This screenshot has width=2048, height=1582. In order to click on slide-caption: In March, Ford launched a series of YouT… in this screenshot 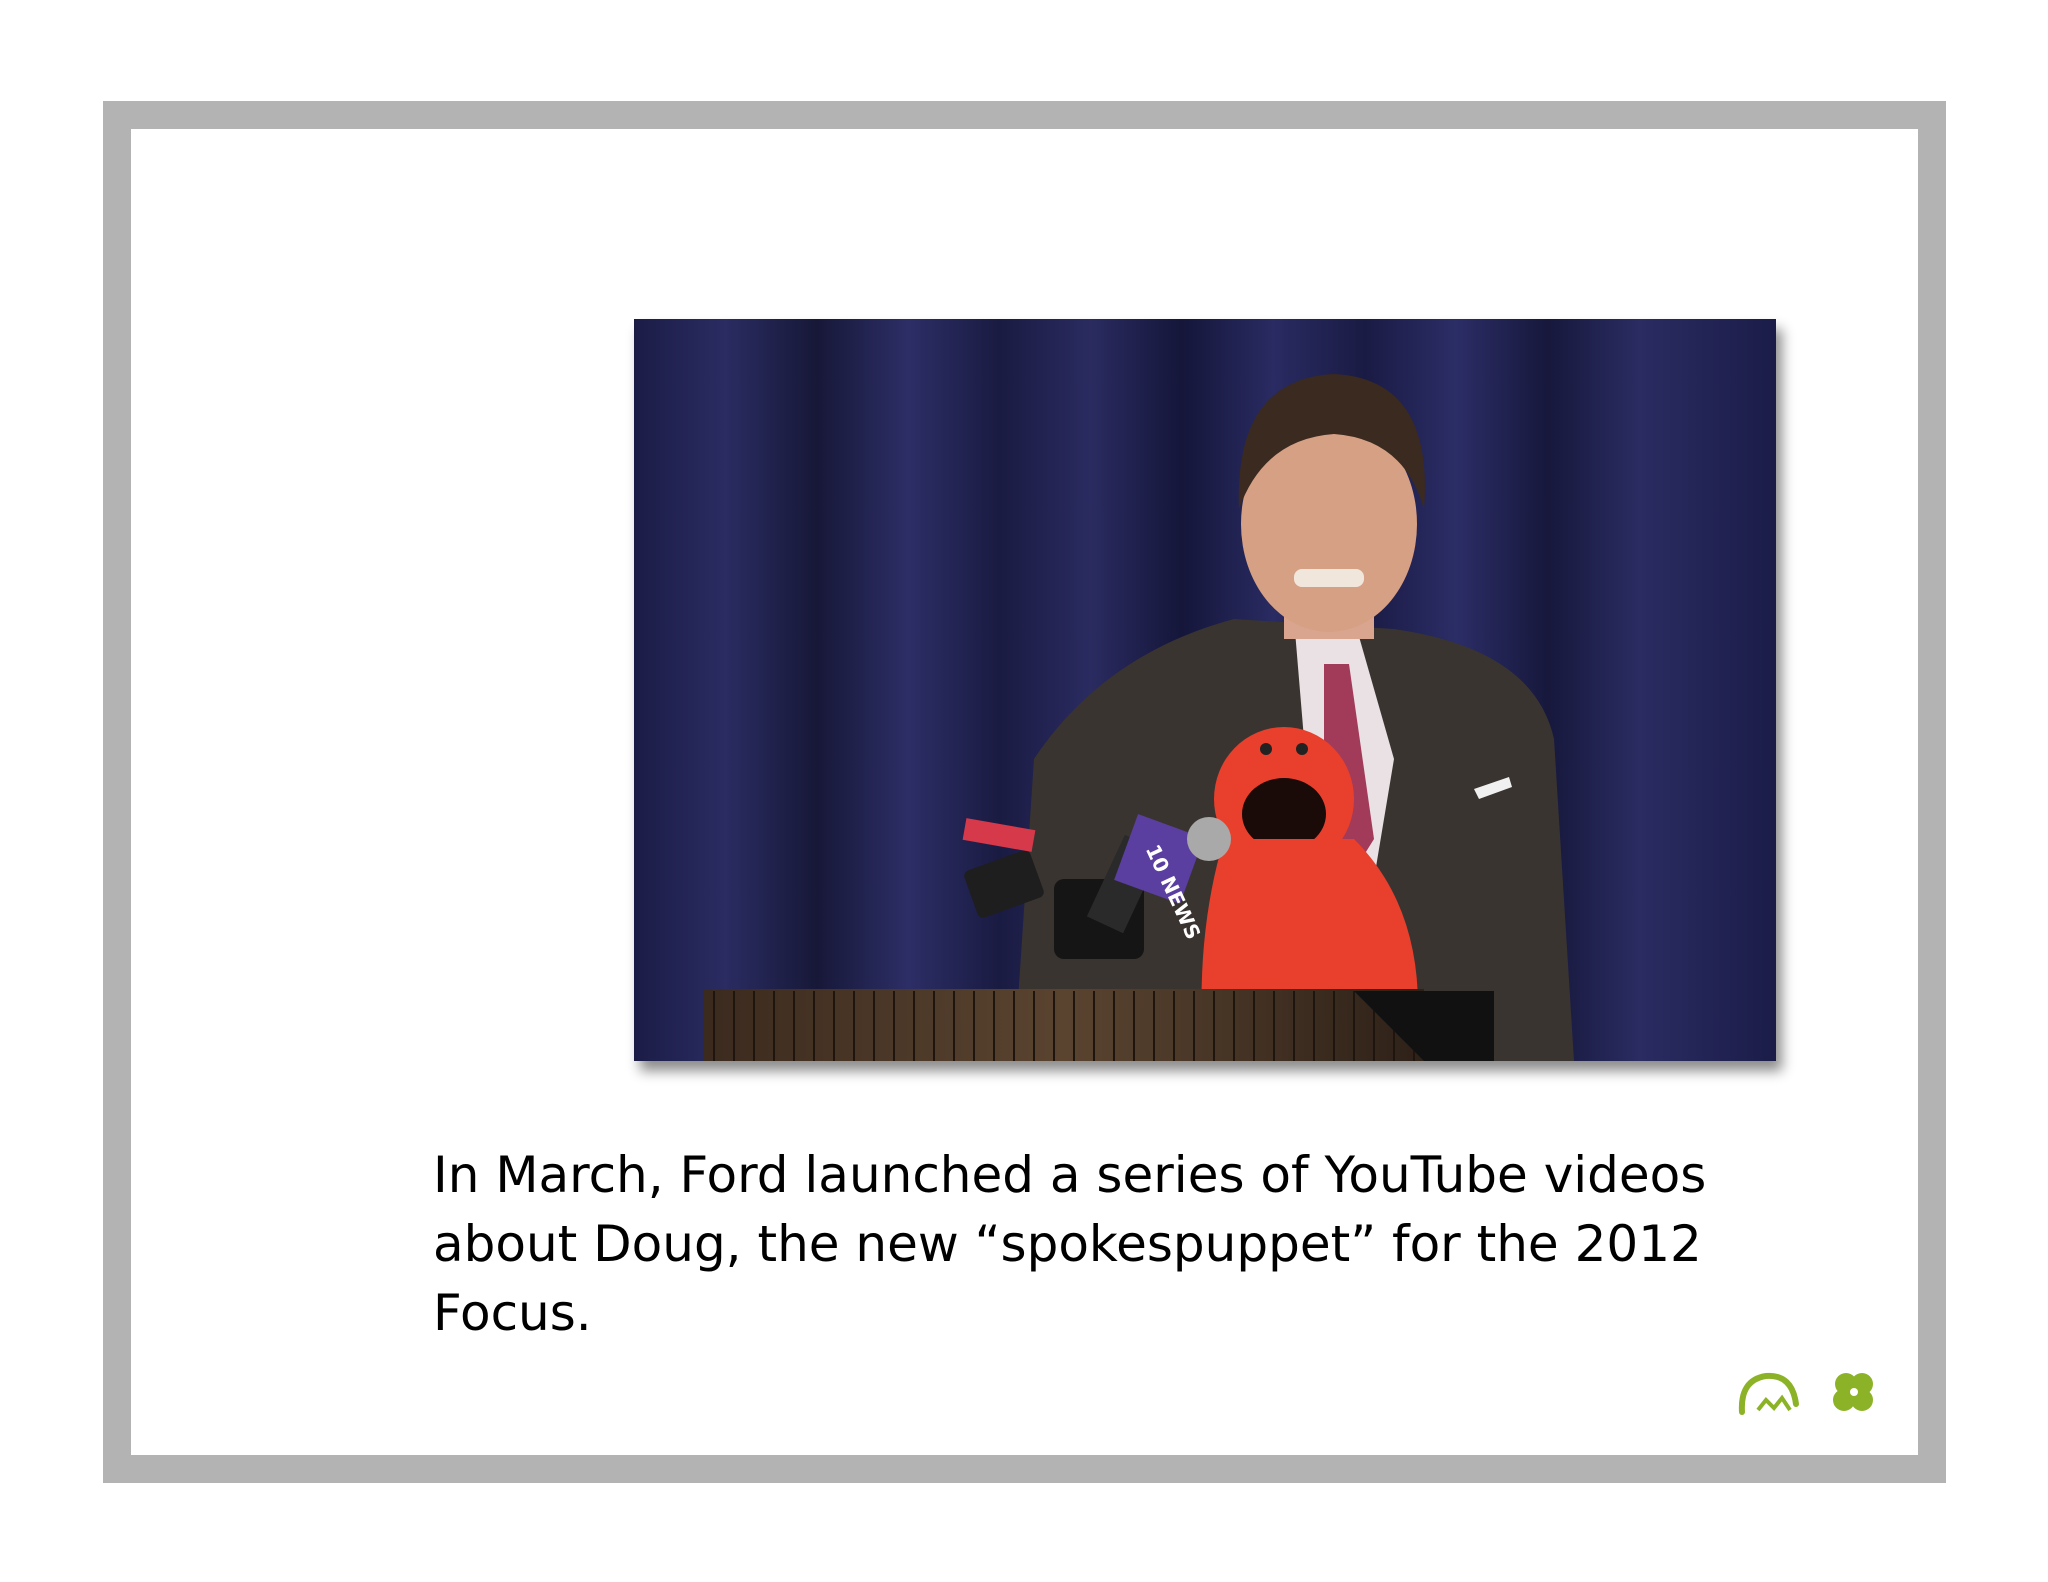, I will do `click(1070, 1244)`.